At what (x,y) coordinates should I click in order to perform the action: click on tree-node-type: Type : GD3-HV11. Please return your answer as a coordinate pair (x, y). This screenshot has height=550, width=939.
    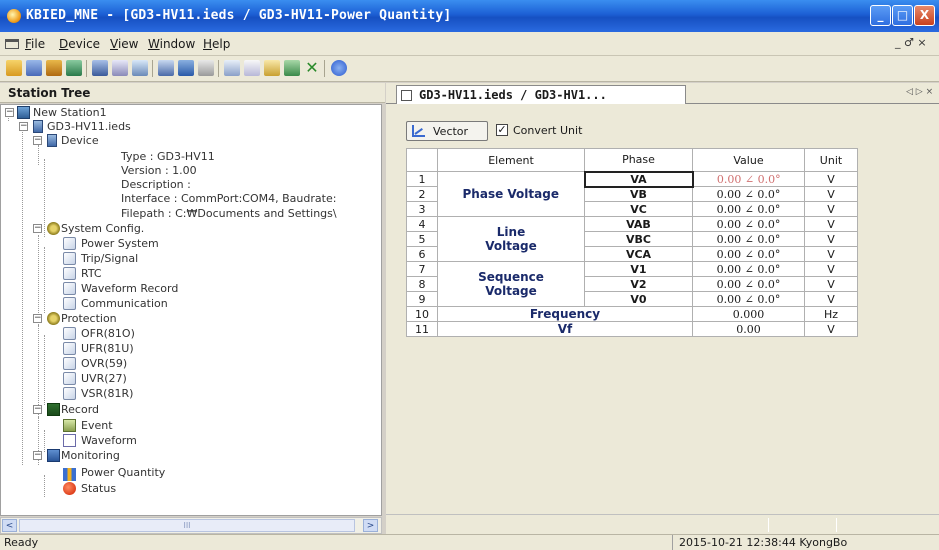
    Looking at the image, I should click on (227, 157).